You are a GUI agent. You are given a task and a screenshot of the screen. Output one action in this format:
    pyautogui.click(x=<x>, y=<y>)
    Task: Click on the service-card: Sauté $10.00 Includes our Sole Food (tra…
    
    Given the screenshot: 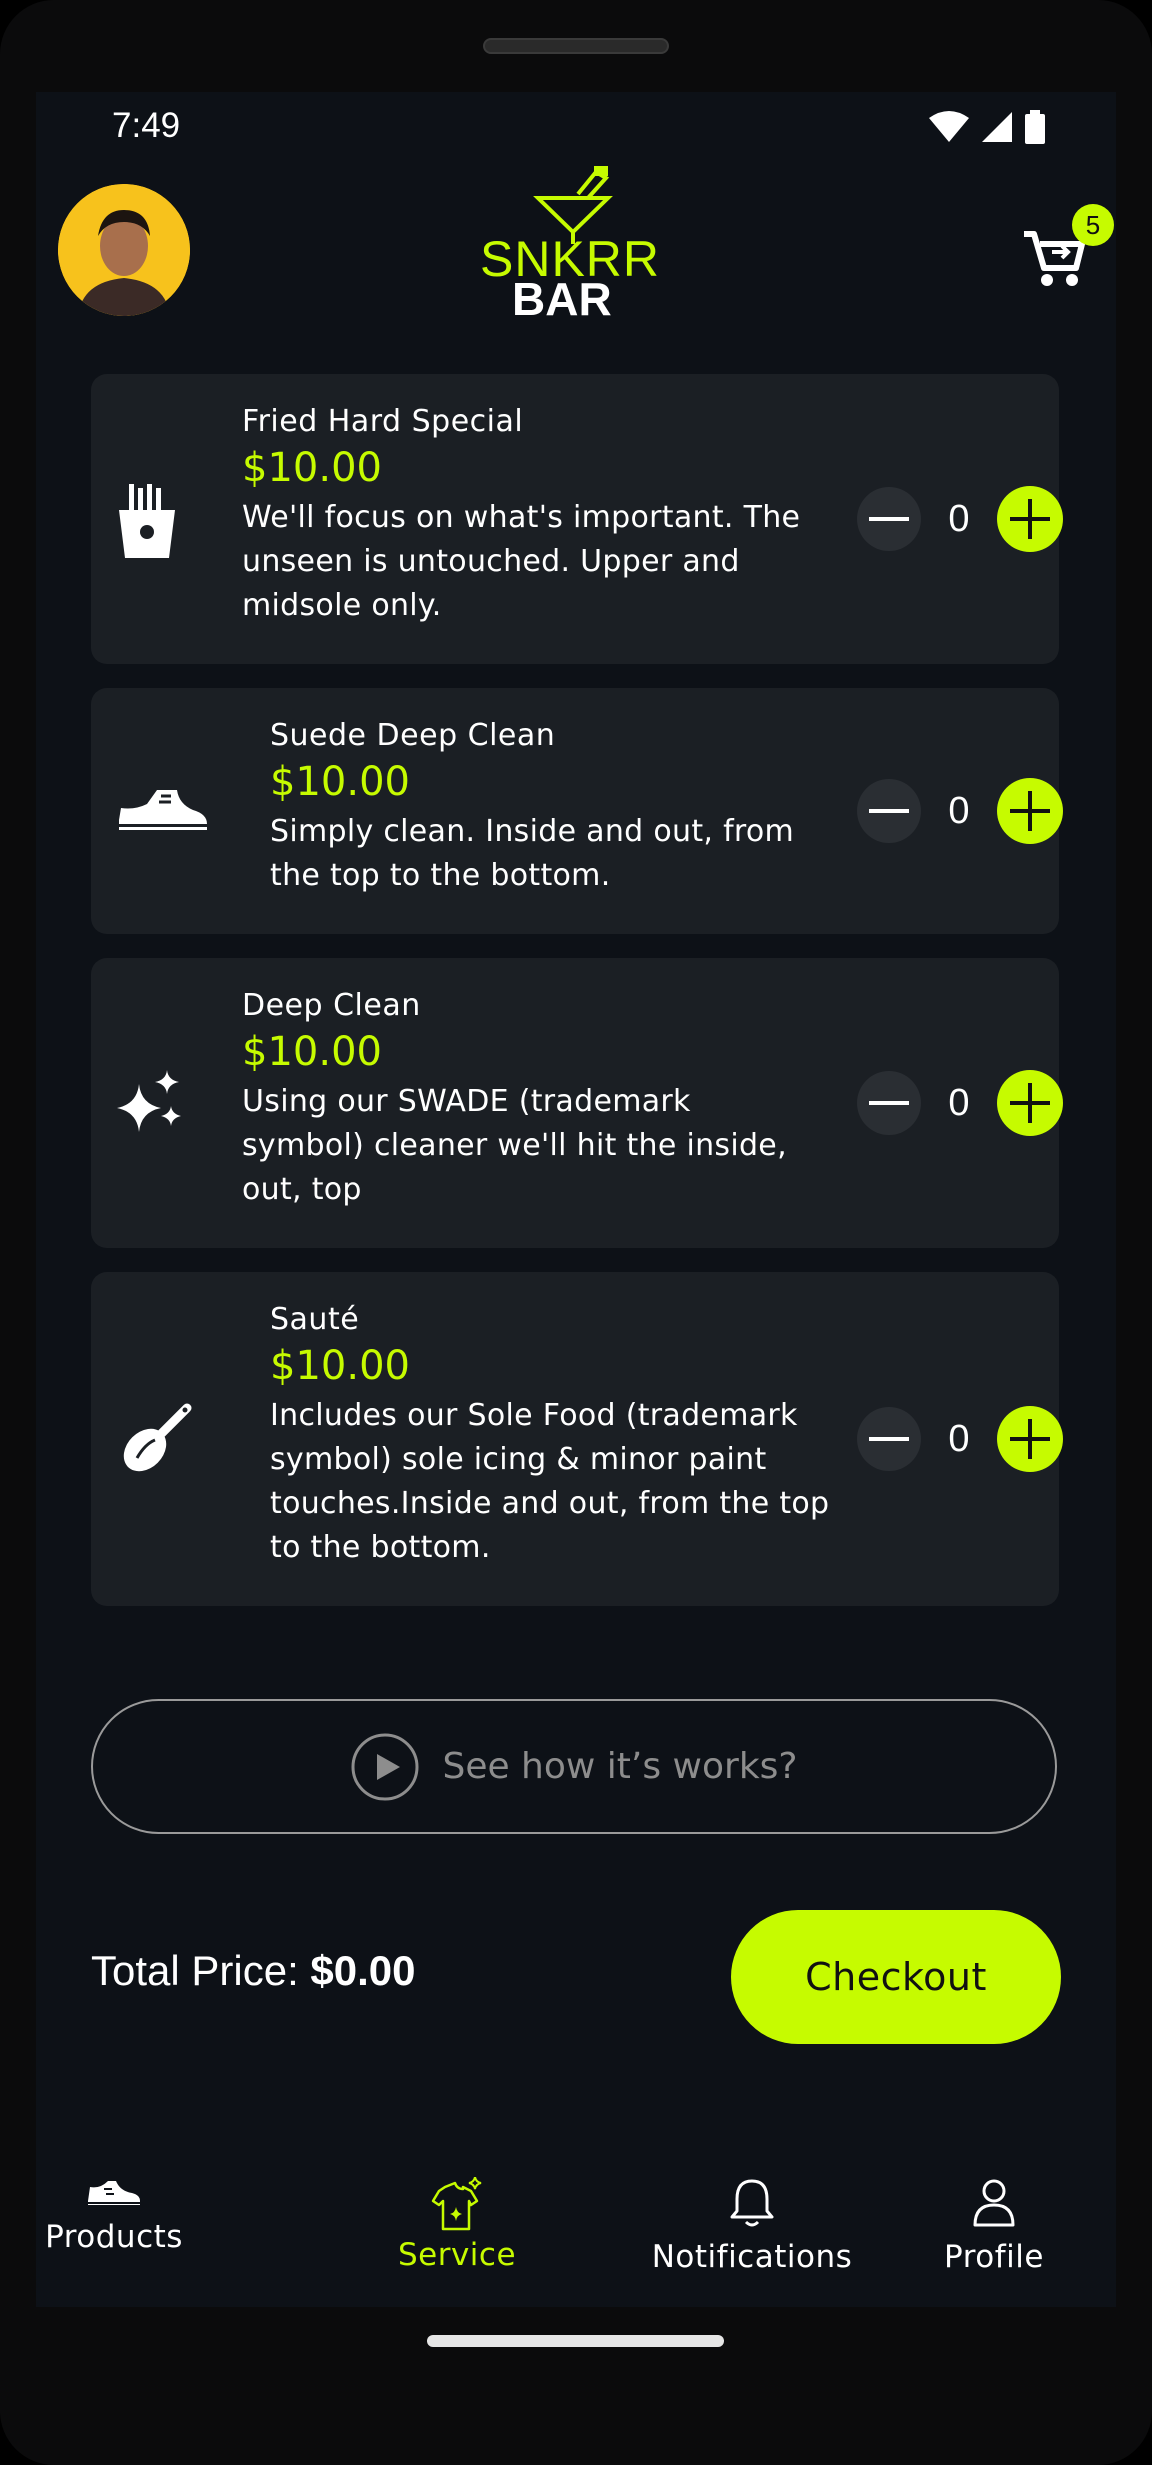 What is the action you would take?
    pyautogui.click(x=577, y=1439)
    